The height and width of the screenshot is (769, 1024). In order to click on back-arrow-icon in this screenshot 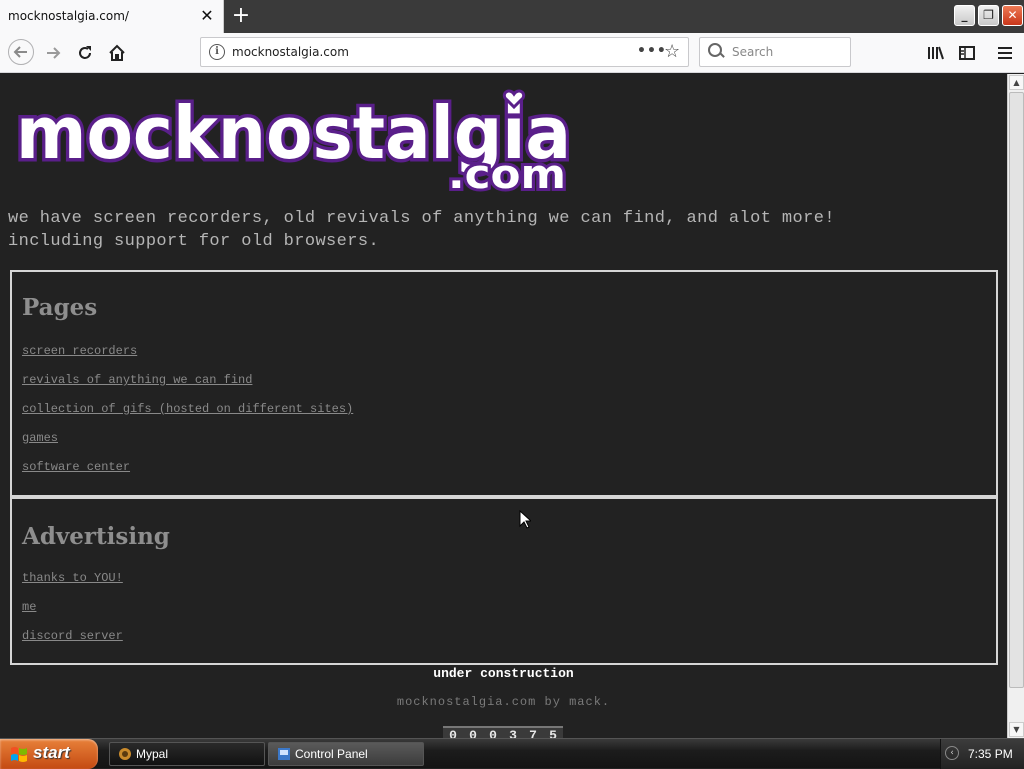, I will do `click(21, 52)`.